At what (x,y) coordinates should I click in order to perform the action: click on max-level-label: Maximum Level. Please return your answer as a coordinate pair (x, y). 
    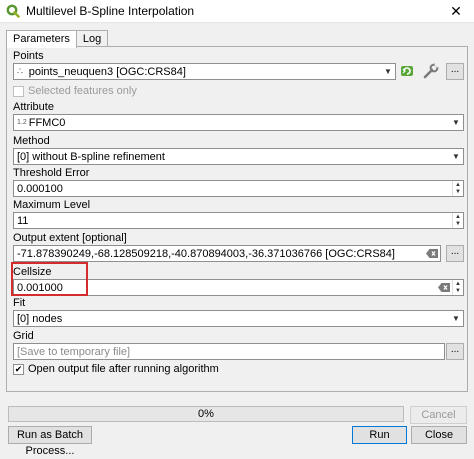
    Looking at the image, I should click on (52, 205).